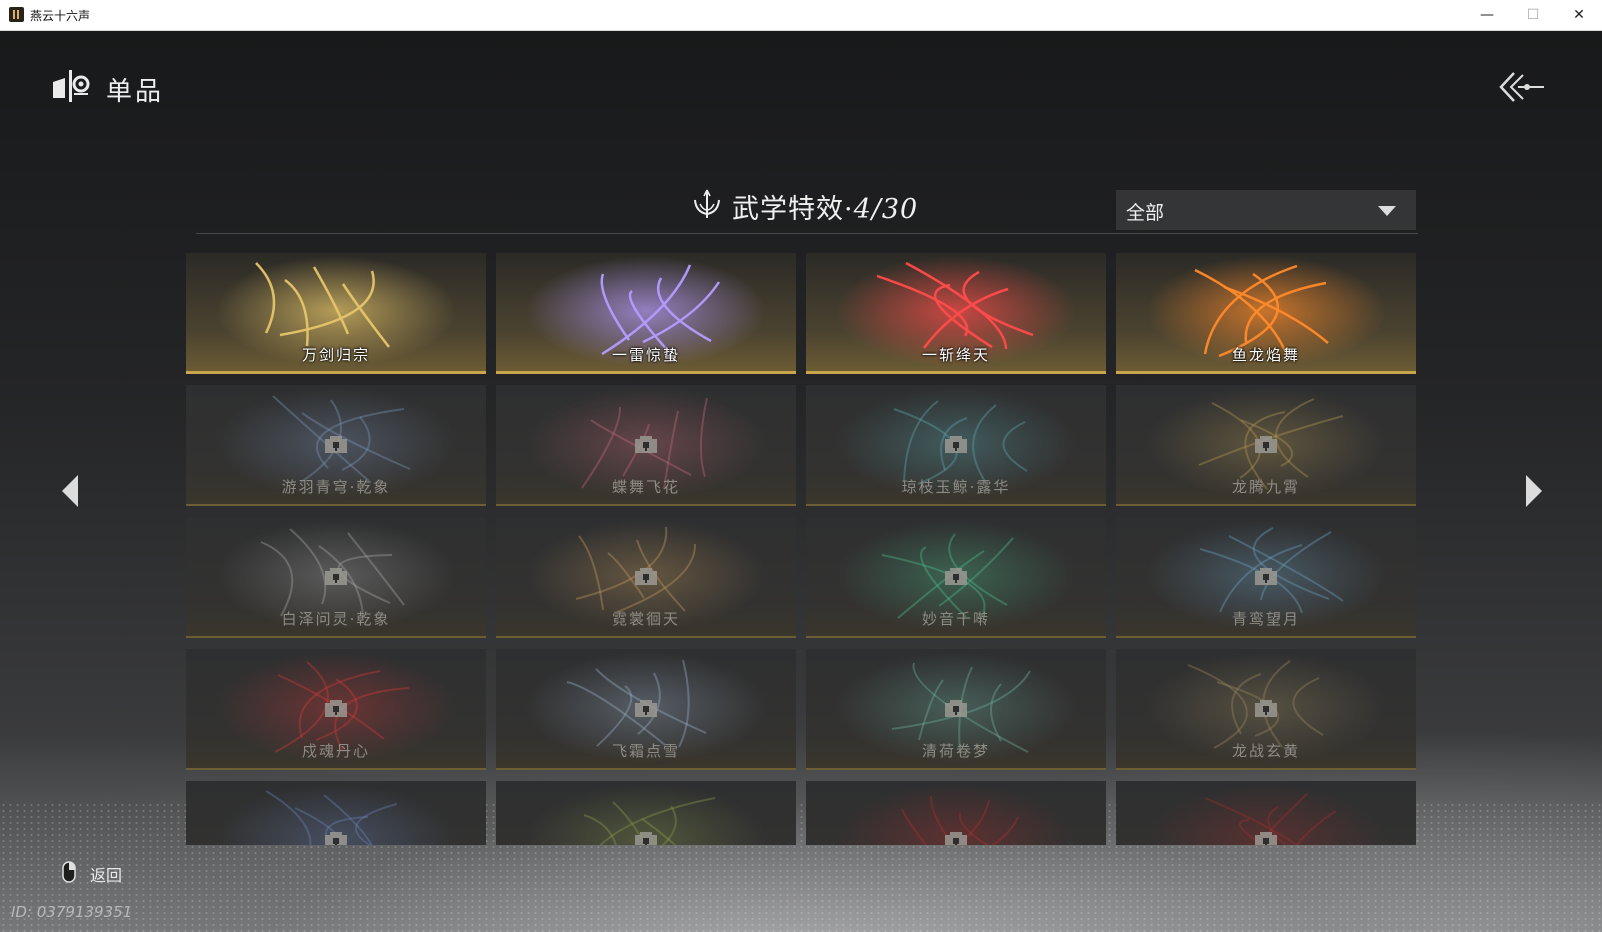  I want to click on effect-card: 游羽青穹·乾象, so click(336, 445).